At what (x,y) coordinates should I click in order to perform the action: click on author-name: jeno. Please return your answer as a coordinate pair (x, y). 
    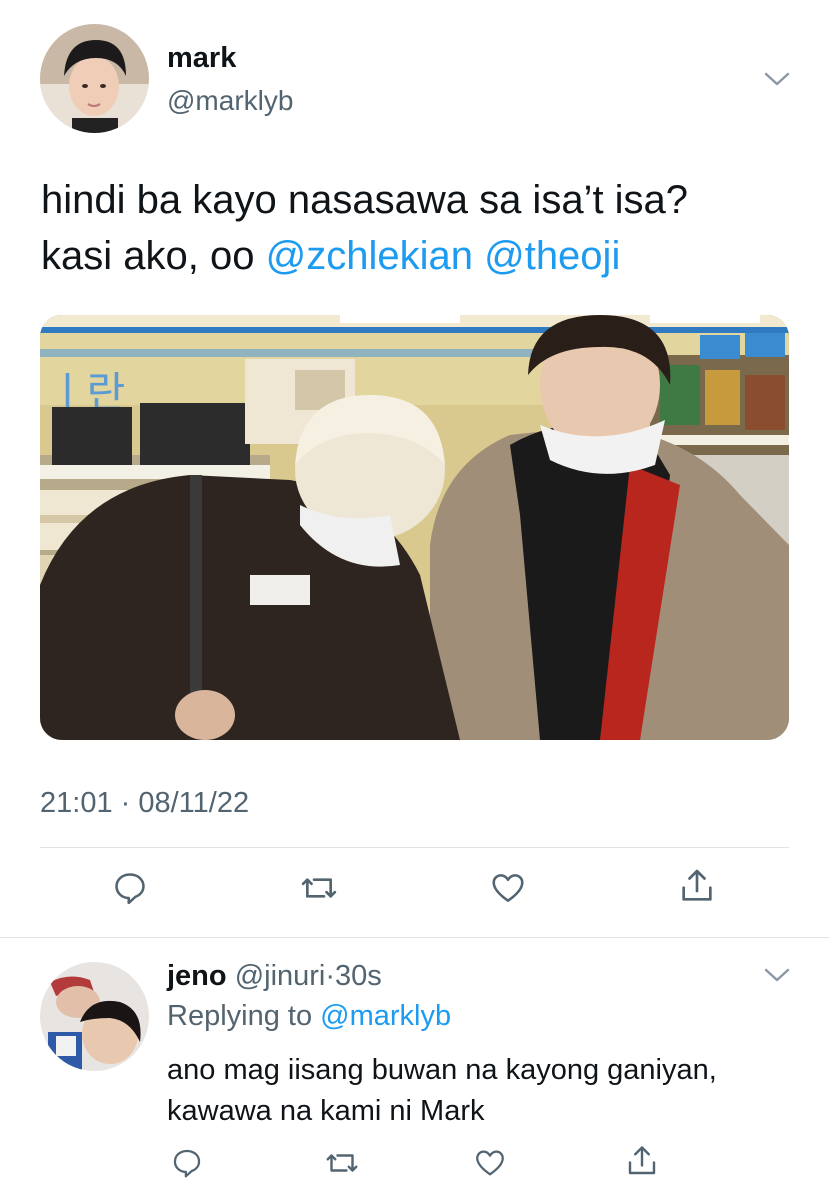
    Looking at the image, I should click on (197, 976).